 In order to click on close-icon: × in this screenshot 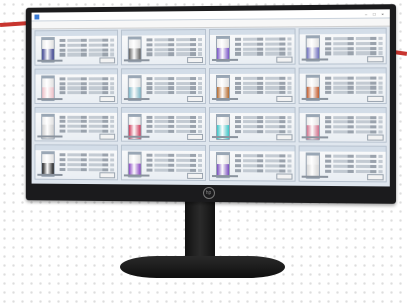, I will do `click(382, 13)`.